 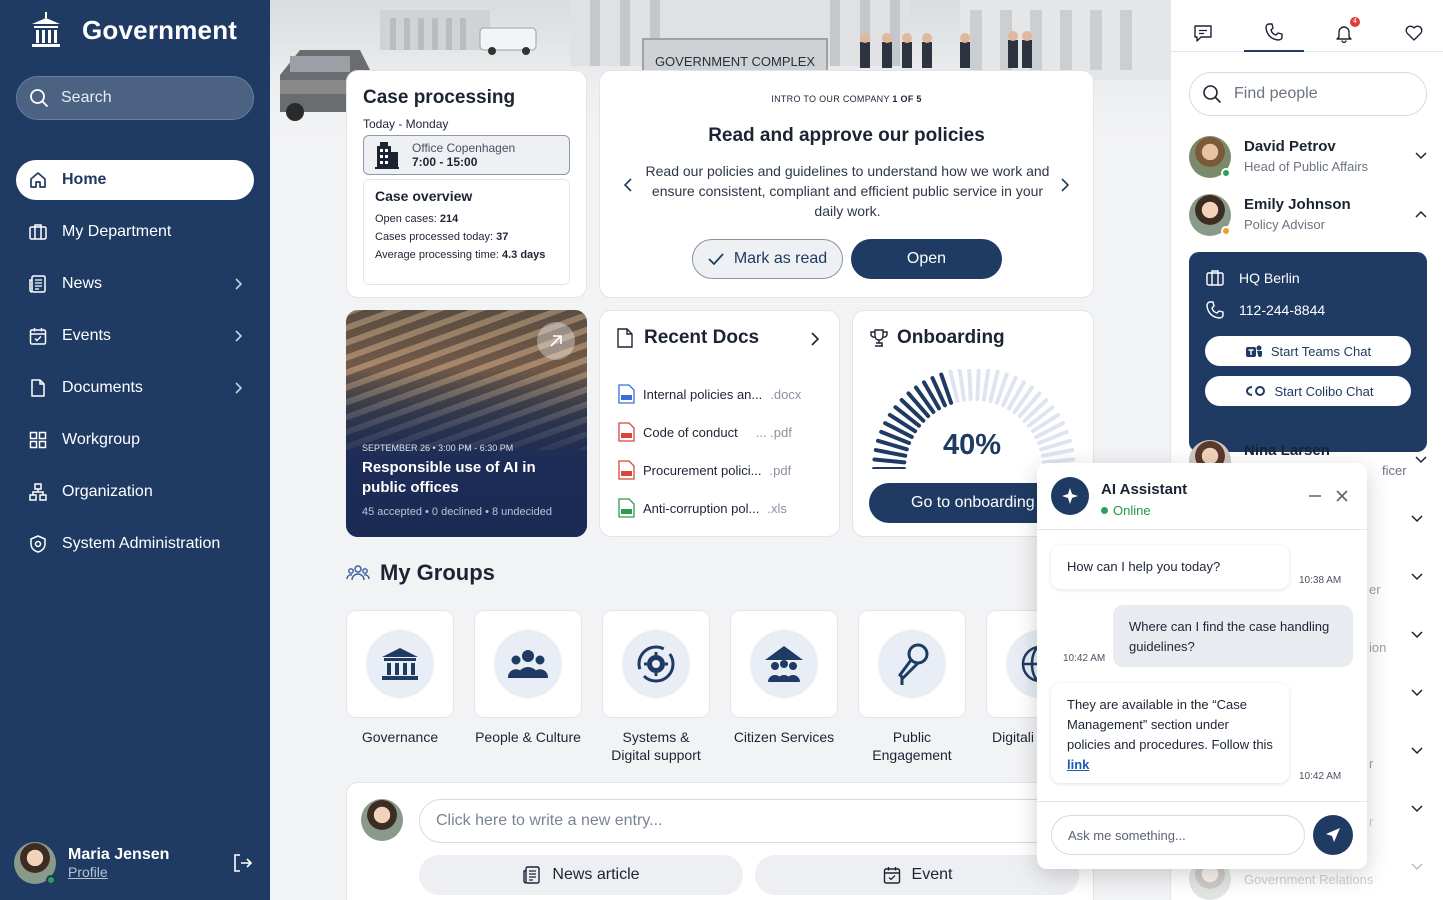 I want to click on office-icon, so click(x=1215, y=278).